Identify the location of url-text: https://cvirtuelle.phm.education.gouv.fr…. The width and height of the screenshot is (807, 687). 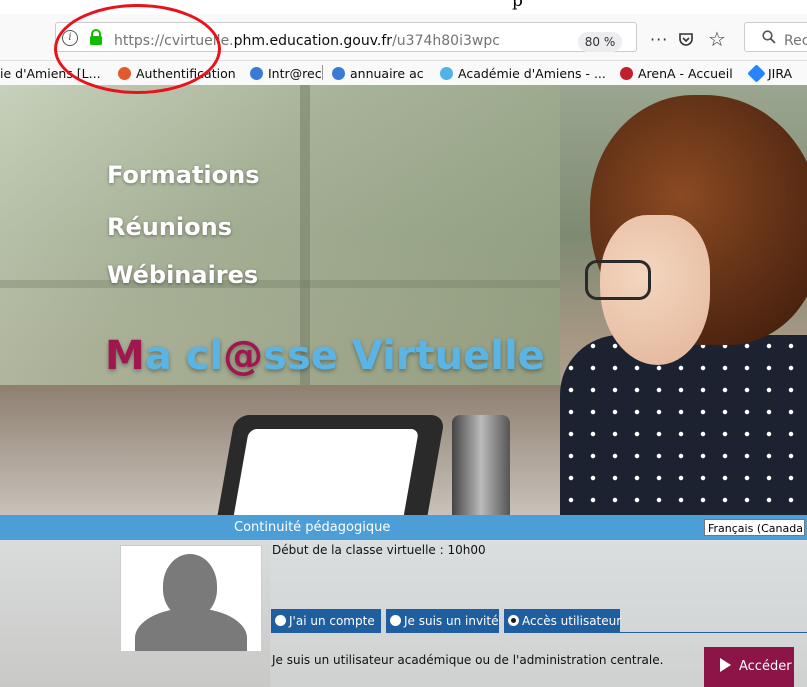
(307, 41).